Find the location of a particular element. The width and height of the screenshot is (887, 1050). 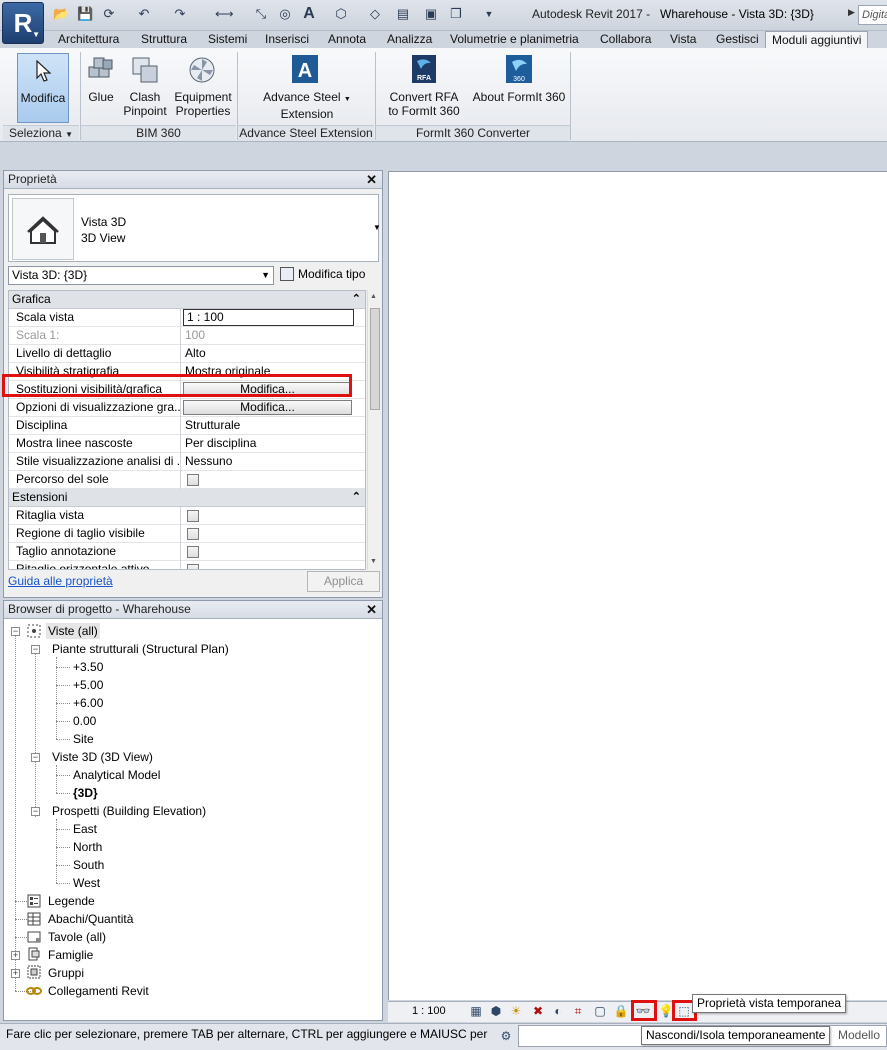

scale-input: 1 : 100 is located at coordinates (268, 317).